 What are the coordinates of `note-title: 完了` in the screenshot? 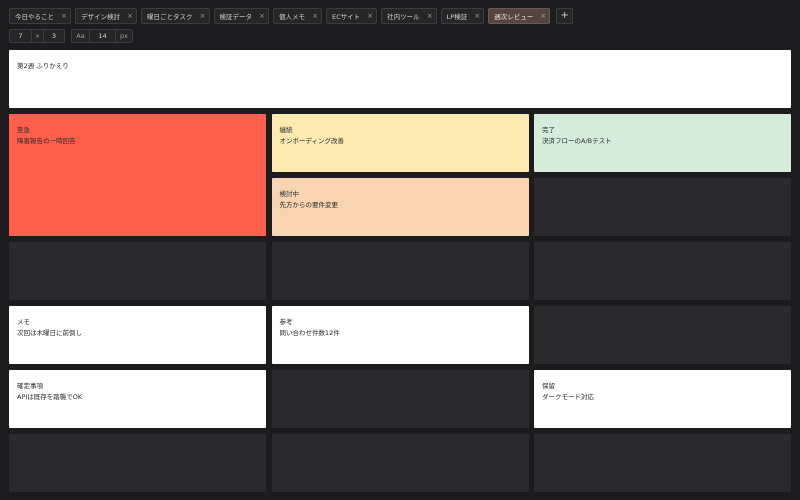 It's located at (548, 130).